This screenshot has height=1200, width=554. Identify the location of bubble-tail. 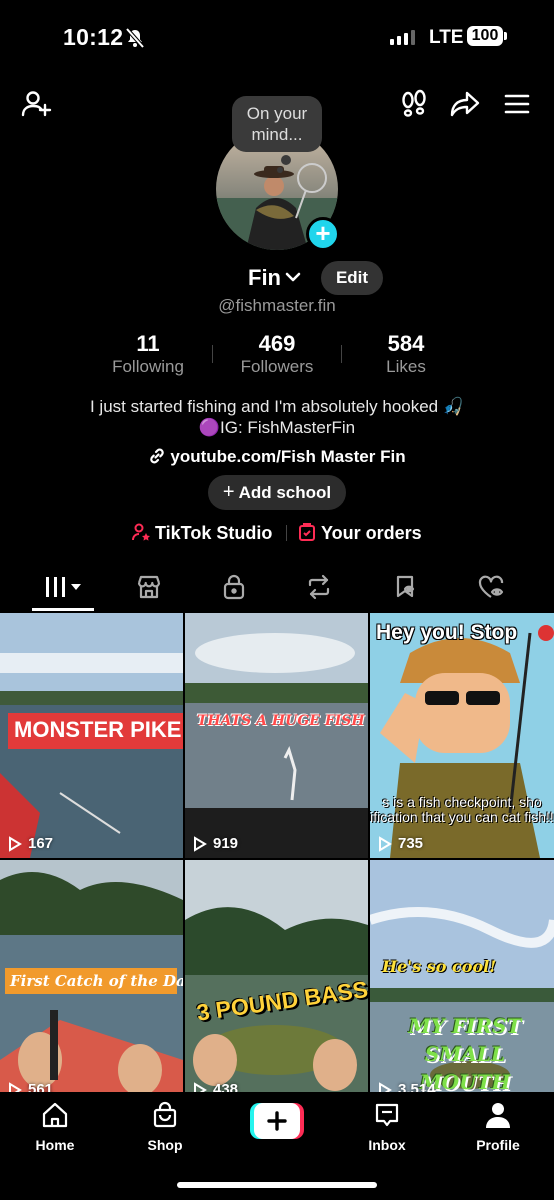
(286, 160).